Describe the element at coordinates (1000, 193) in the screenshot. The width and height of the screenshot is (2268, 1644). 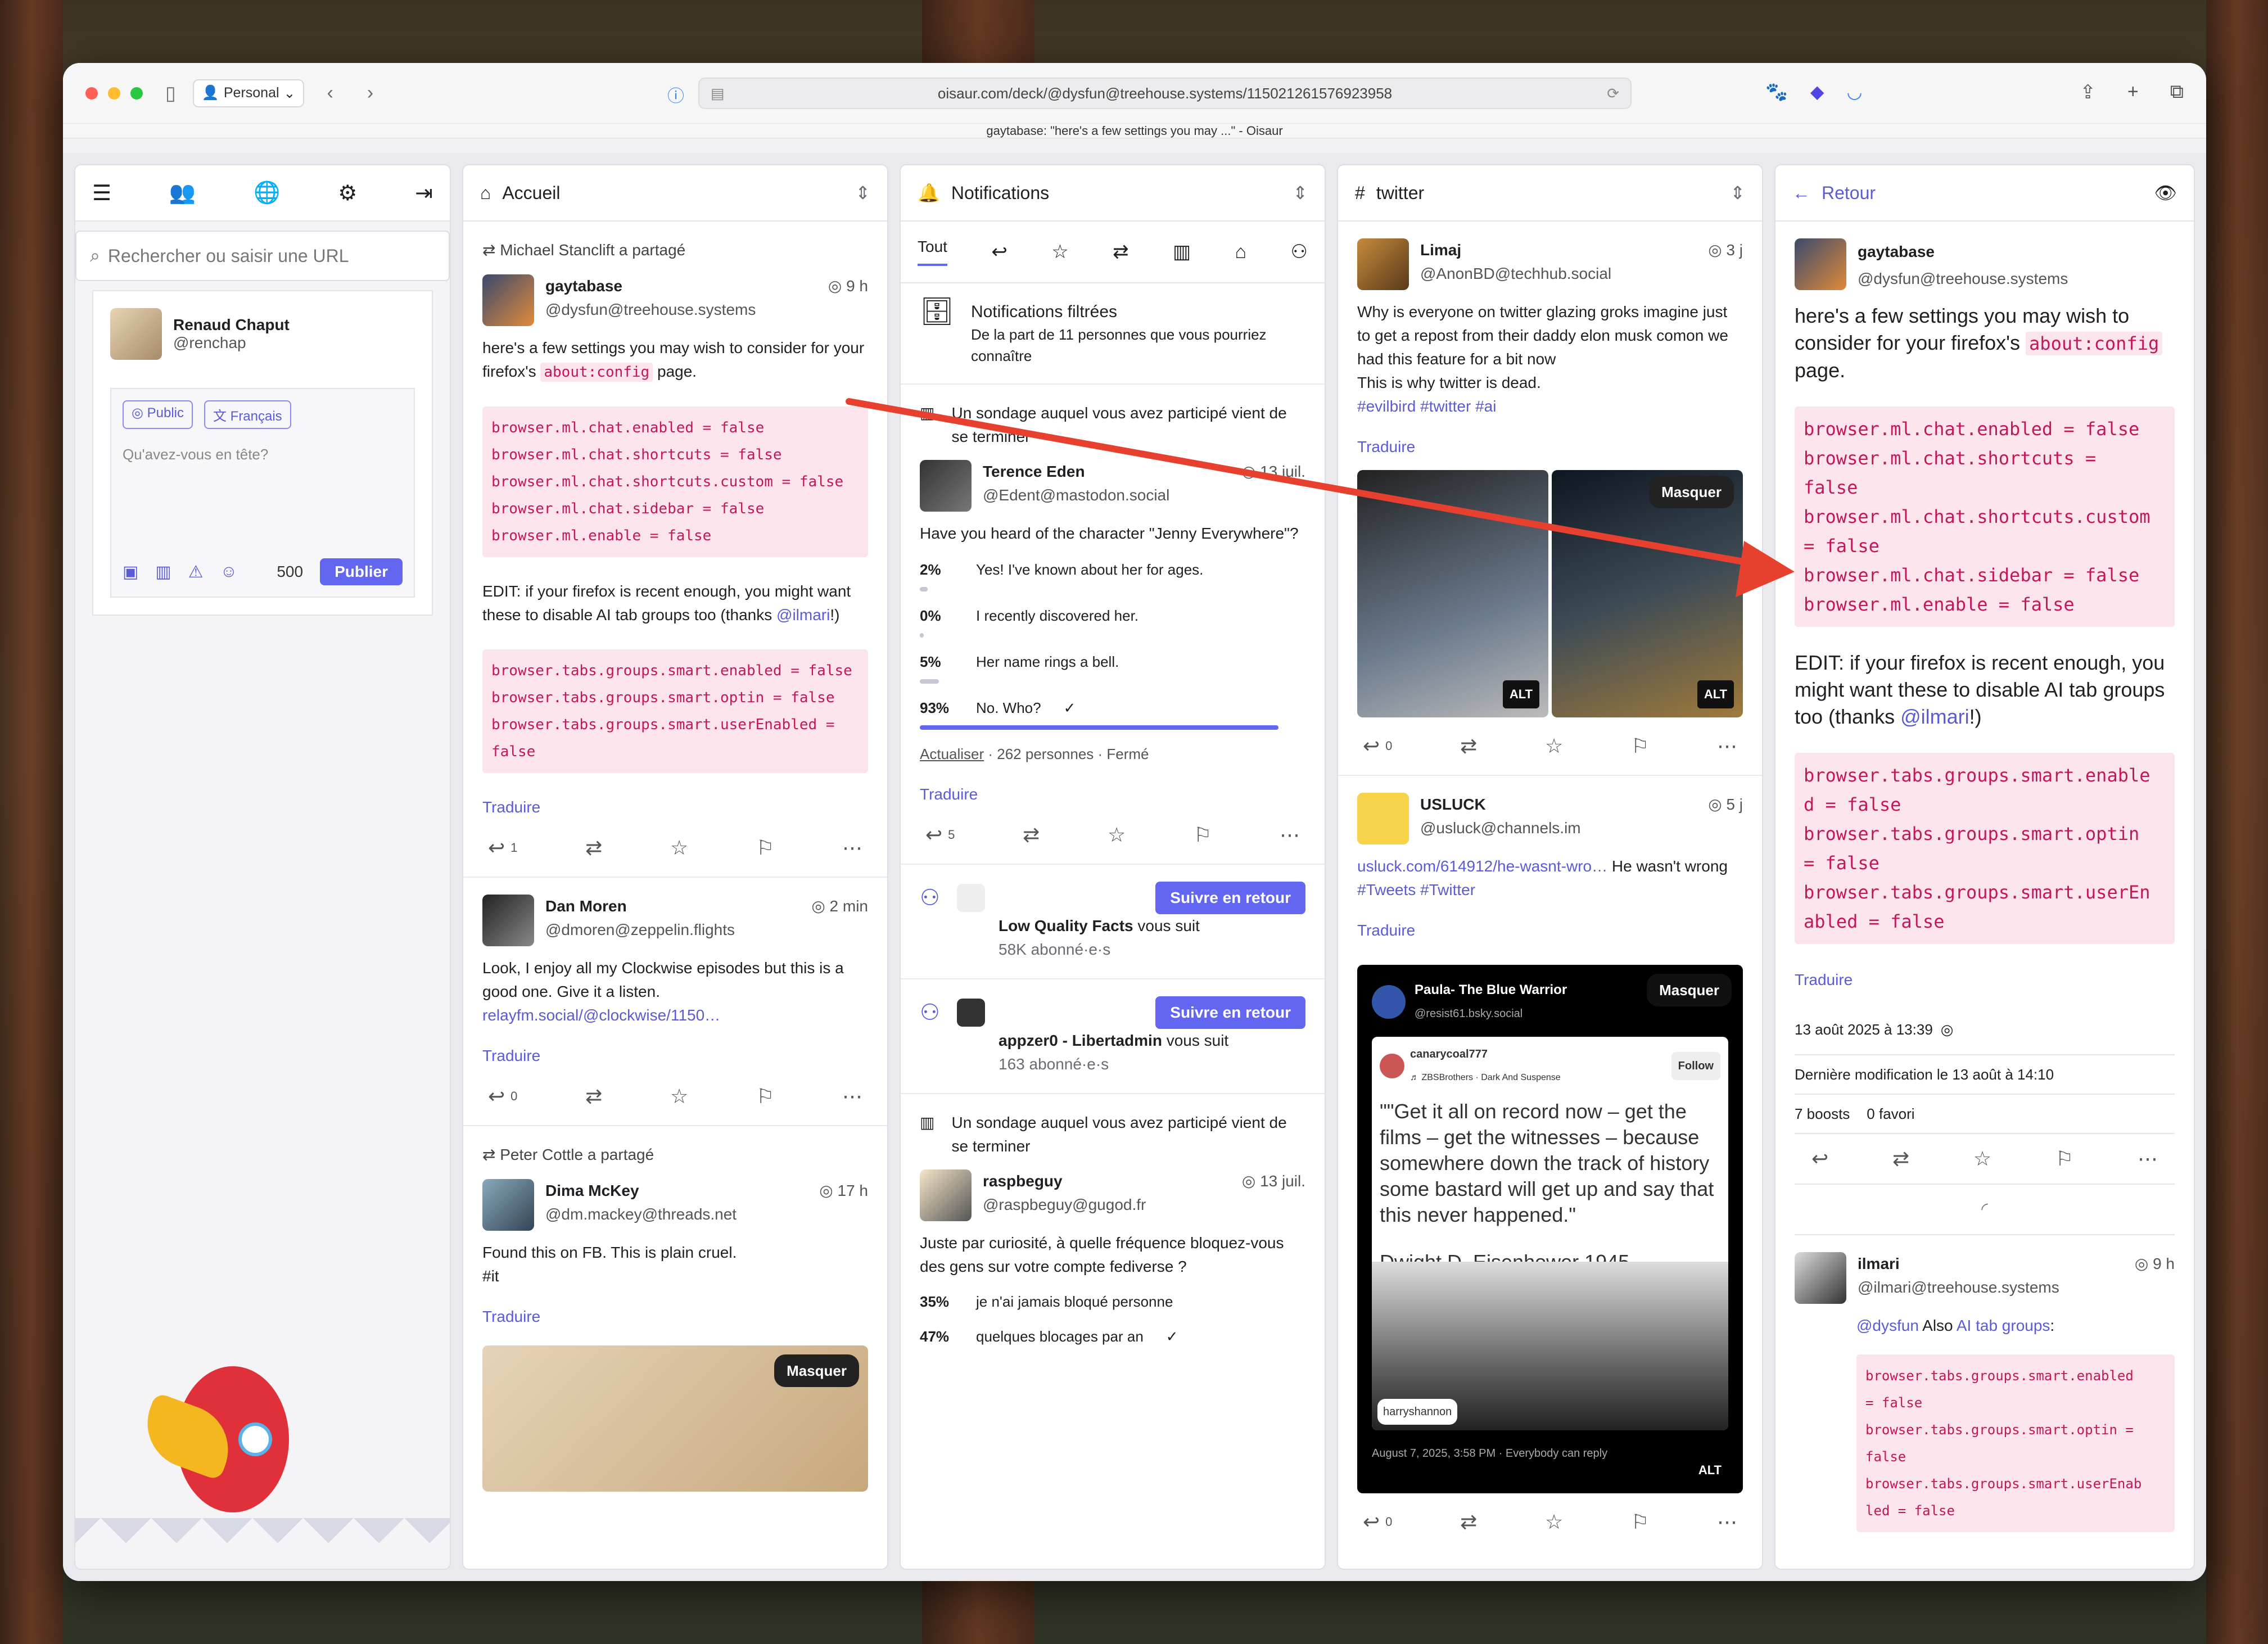
I see `column-title: Notifications` at that location.